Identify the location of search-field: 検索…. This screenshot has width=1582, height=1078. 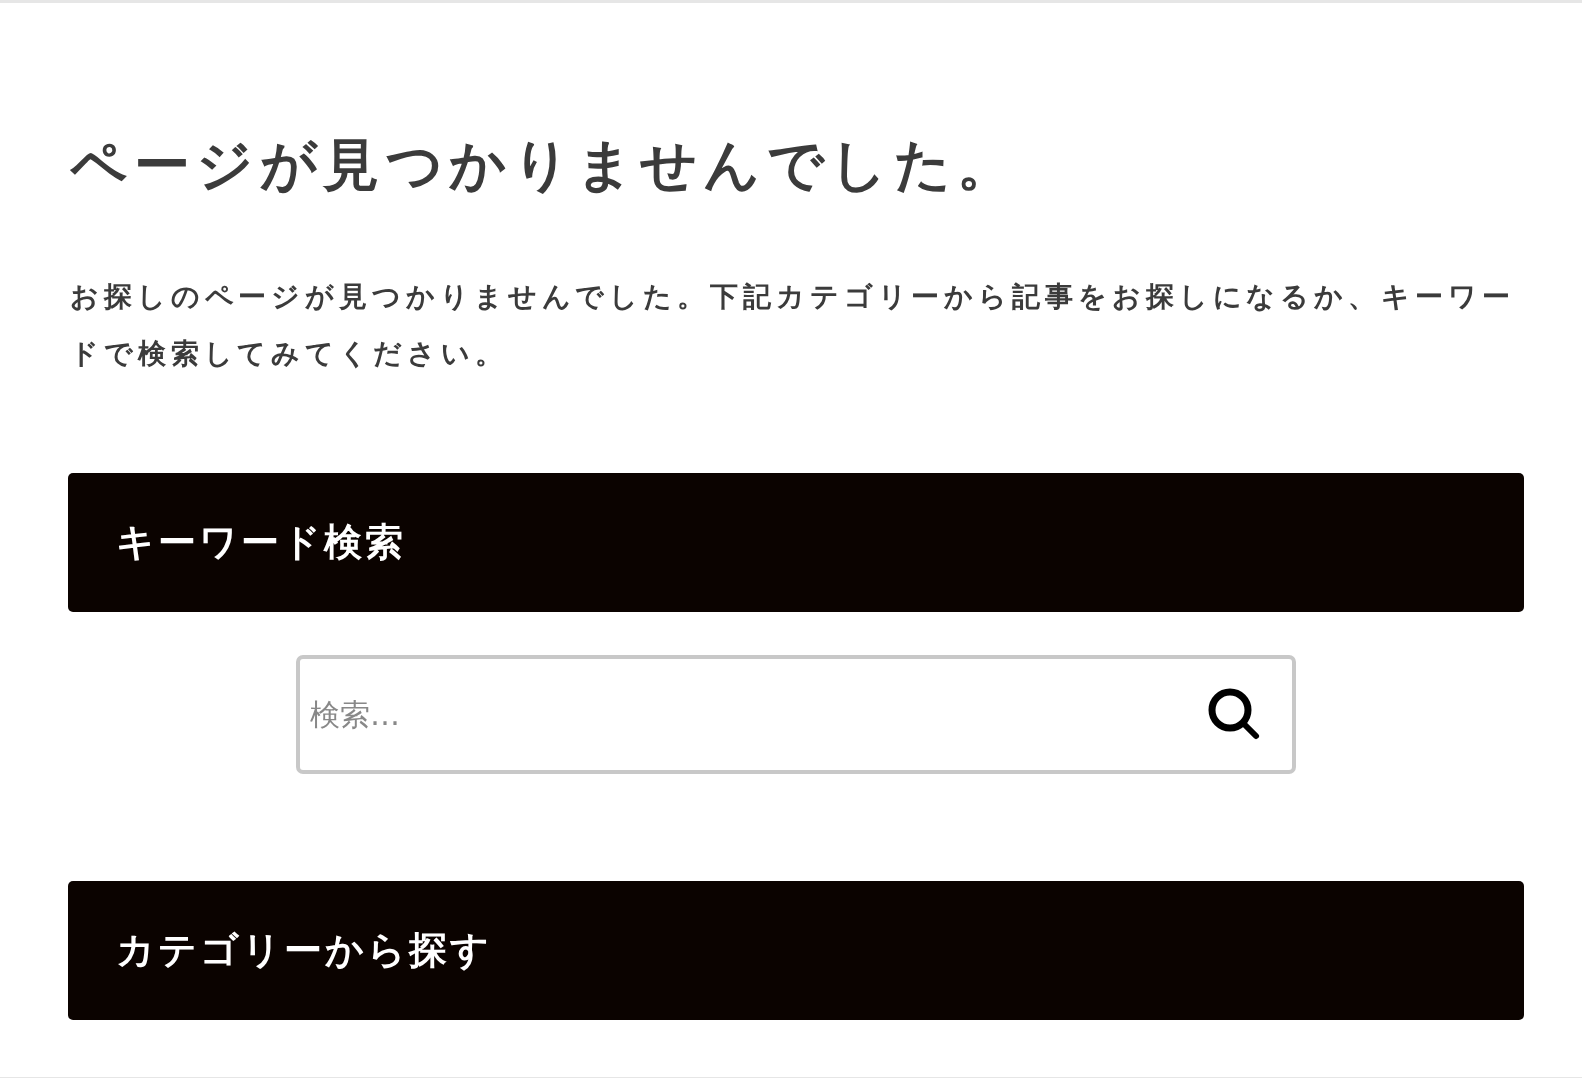
(796, 715).